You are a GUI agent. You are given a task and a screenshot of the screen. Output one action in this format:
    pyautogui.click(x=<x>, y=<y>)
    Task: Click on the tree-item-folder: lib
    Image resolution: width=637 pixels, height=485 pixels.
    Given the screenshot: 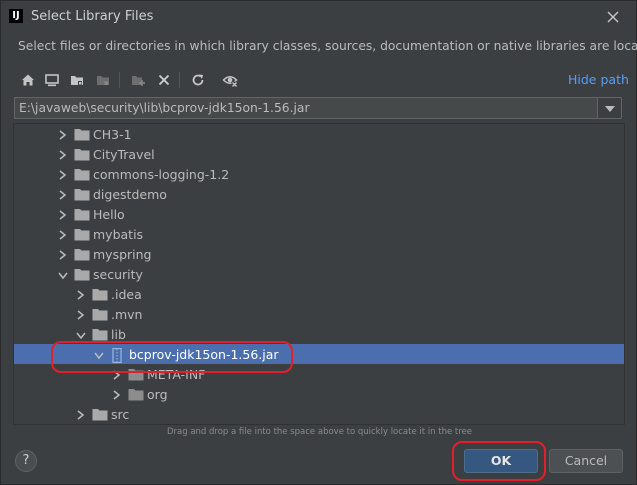 What is the action you would take?
    pyautogui.click(x=319, y=334)
    